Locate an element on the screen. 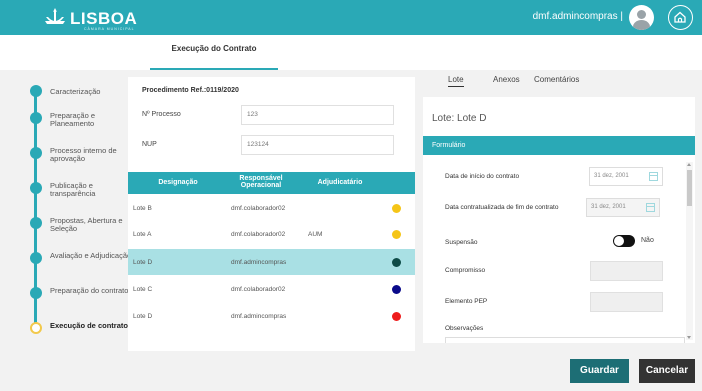  step-avaliacao: Avaliação e Adjudicação is located at coordinates (80, 260).